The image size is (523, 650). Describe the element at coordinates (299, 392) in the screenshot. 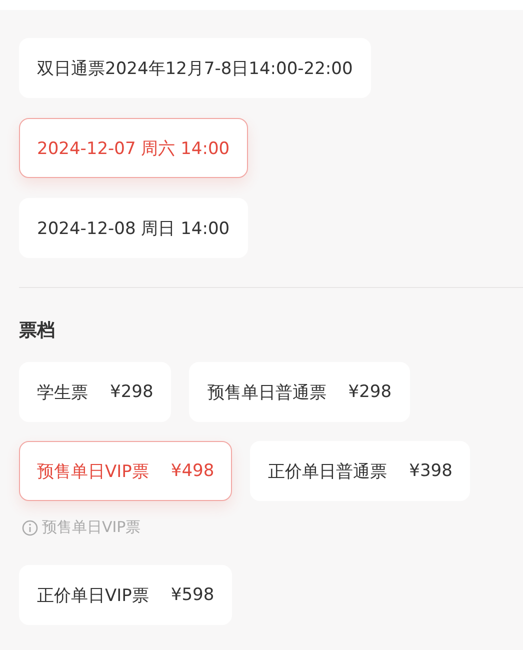

I see `ticket-option: 预售单日普通票 ¥298` at that location.